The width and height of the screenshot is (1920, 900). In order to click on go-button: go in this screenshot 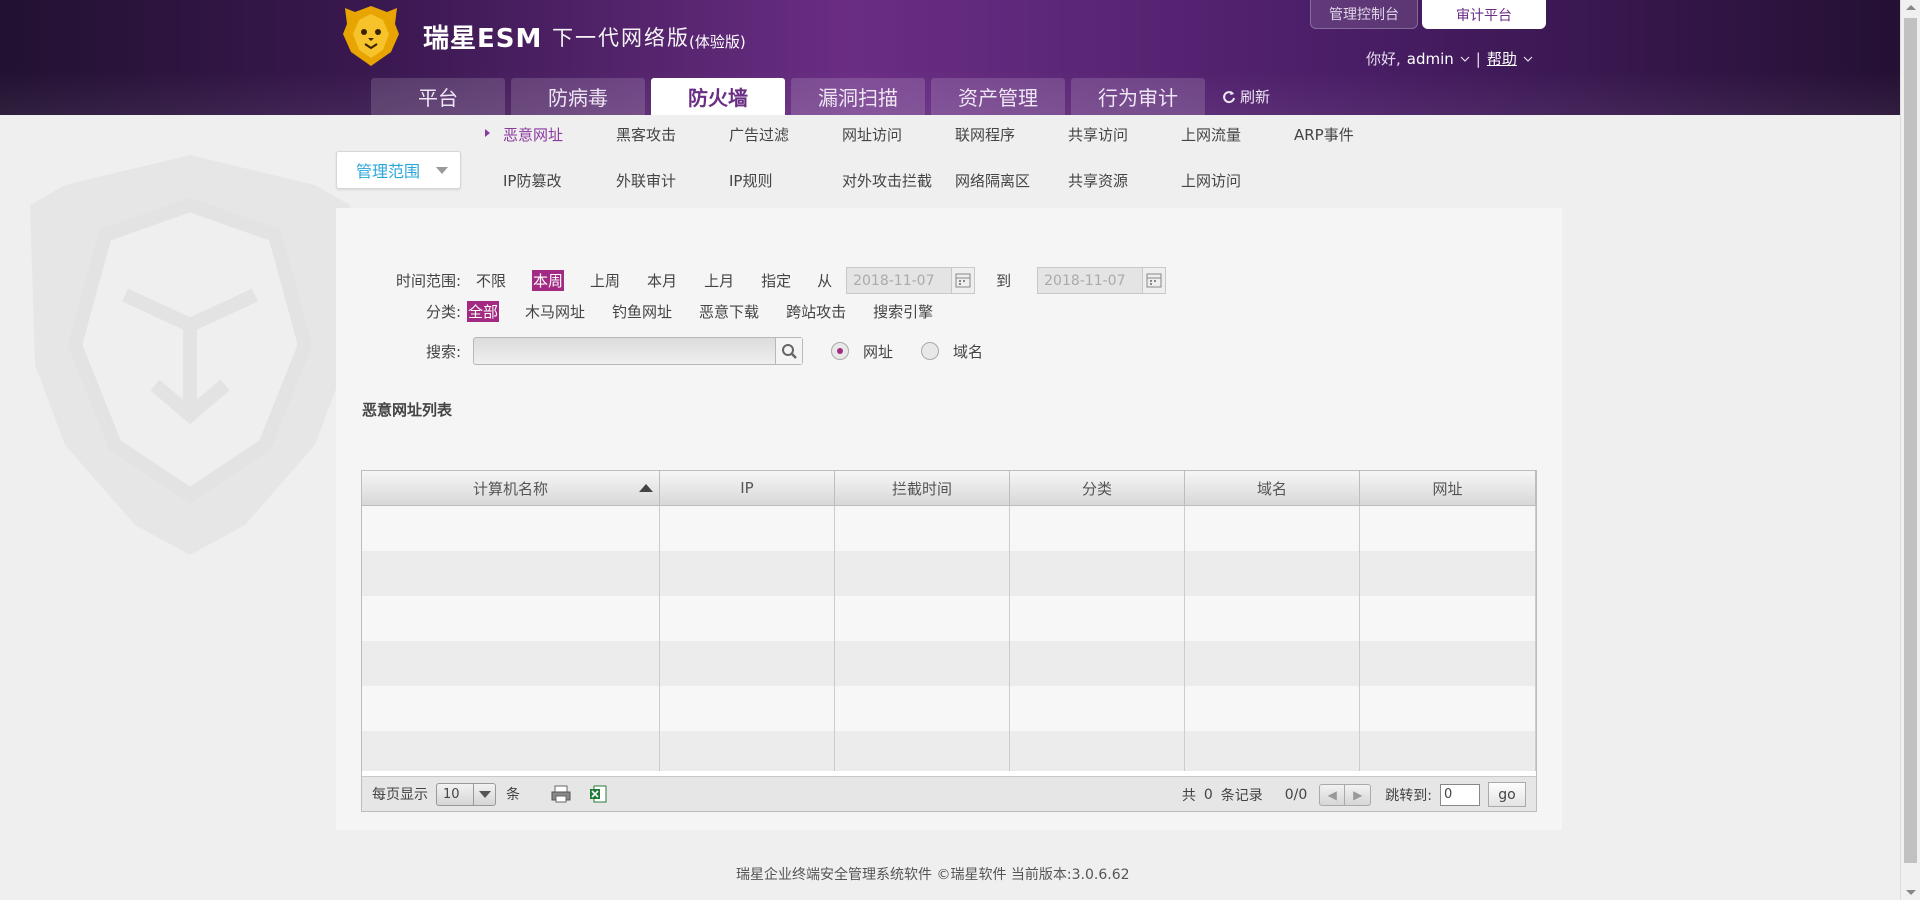, I will do `click(1507, 794)`.